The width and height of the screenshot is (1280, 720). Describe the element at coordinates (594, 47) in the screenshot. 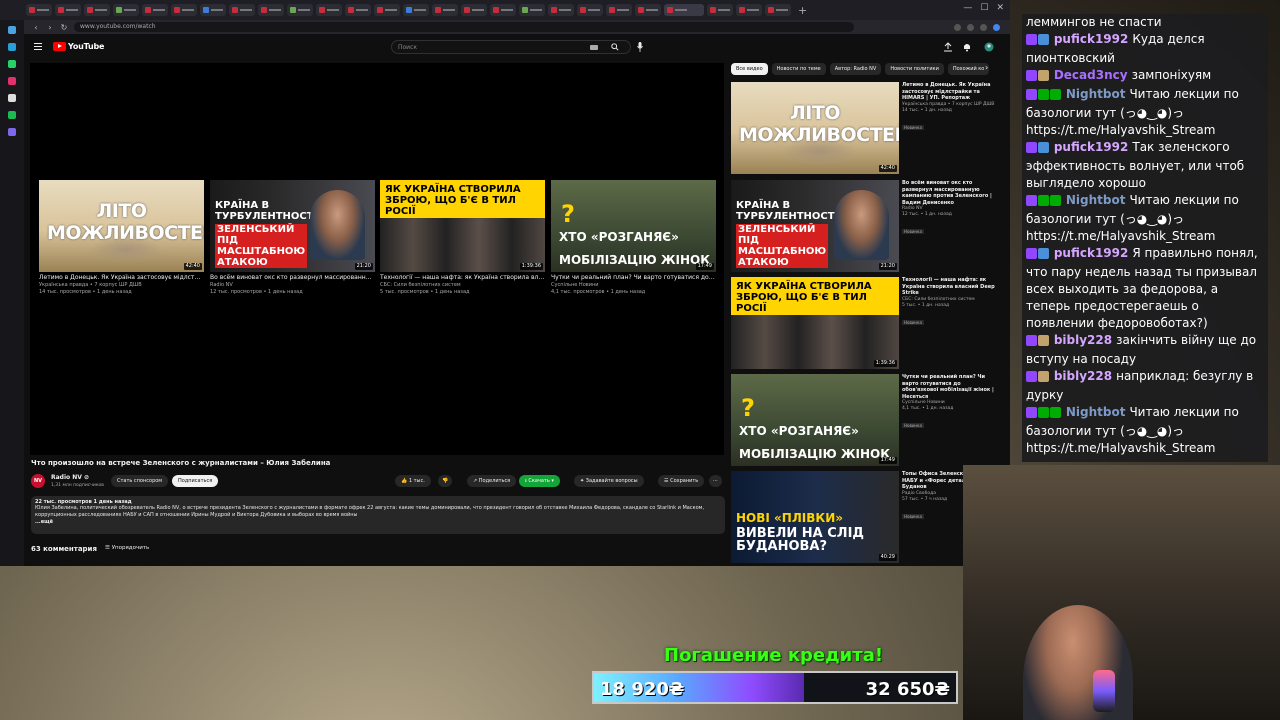

I see `keyboard-icon` at that location.